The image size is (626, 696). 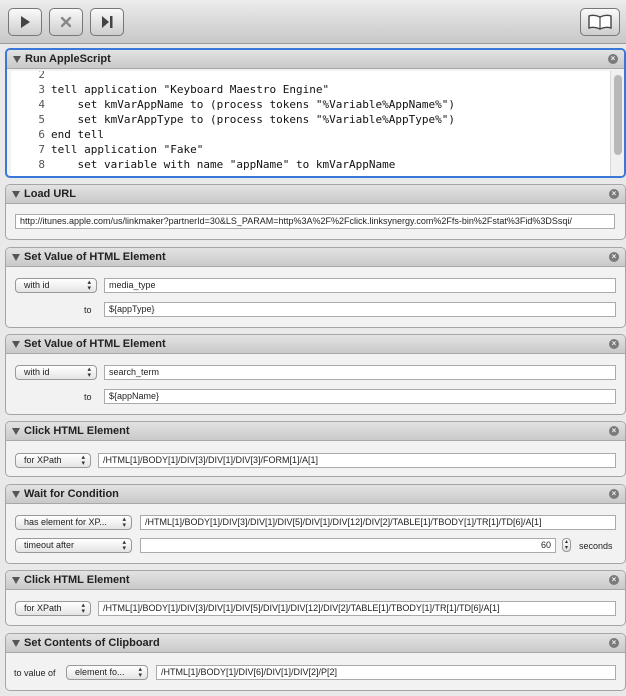 What do you see at coordinates (315, 643) in the screenshot?
I see `action-header: Set Contents of Clipboard ×` at bounding box center [315, 643].